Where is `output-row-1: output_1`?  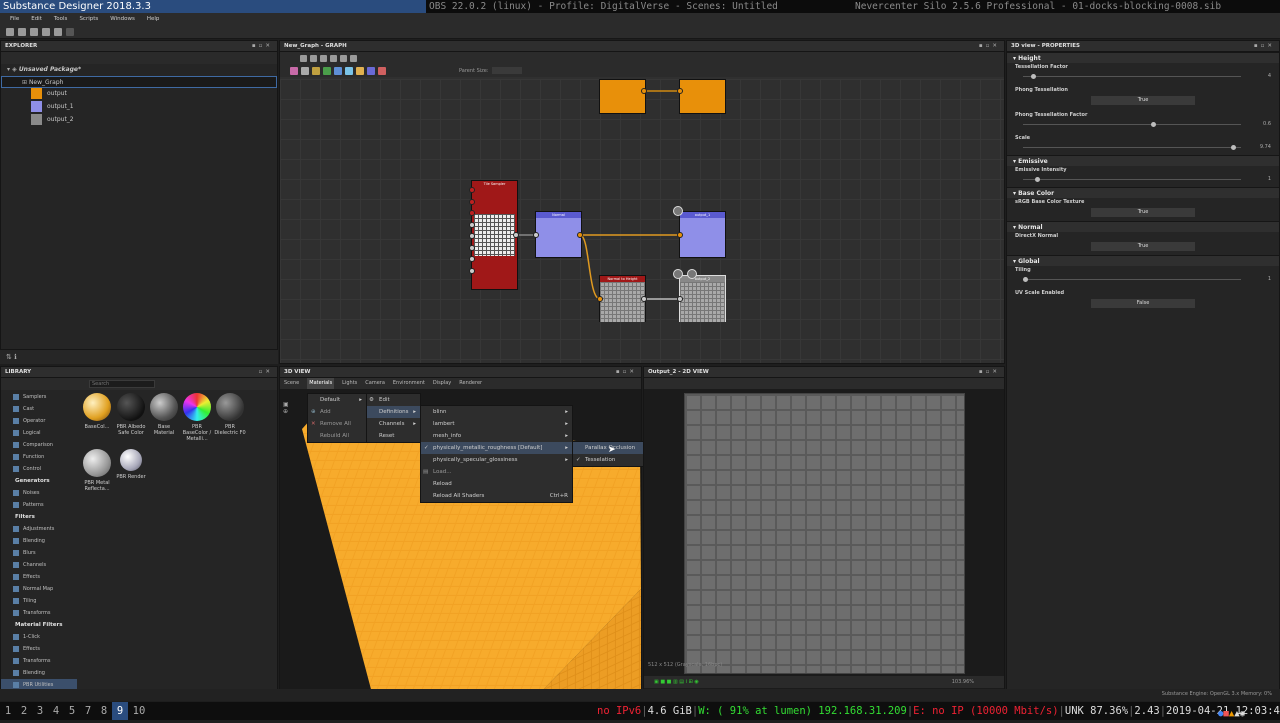
output-row-1: output_1 is located at coordinates (139, 107).